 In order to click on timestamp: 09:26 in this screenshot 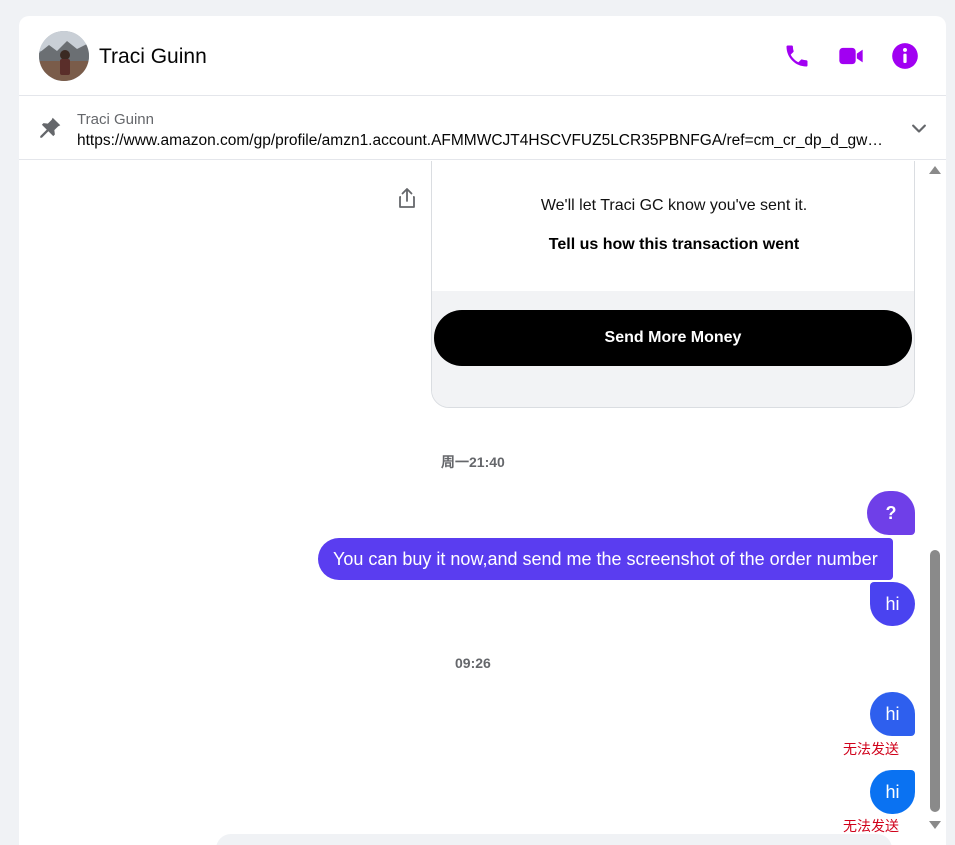, I will do `click(473, 663)`.